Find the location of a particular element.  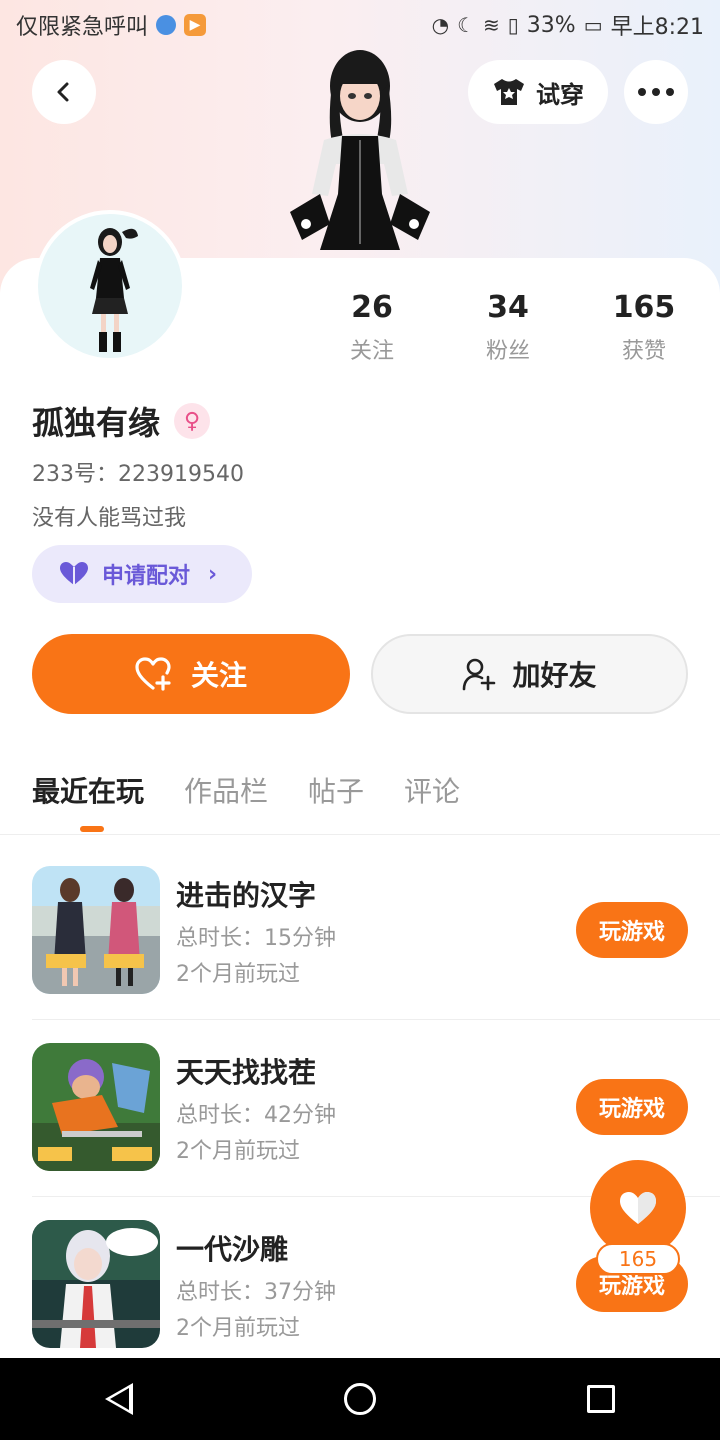

stat-followers-count: 34 is located at coordinates (508, 307).